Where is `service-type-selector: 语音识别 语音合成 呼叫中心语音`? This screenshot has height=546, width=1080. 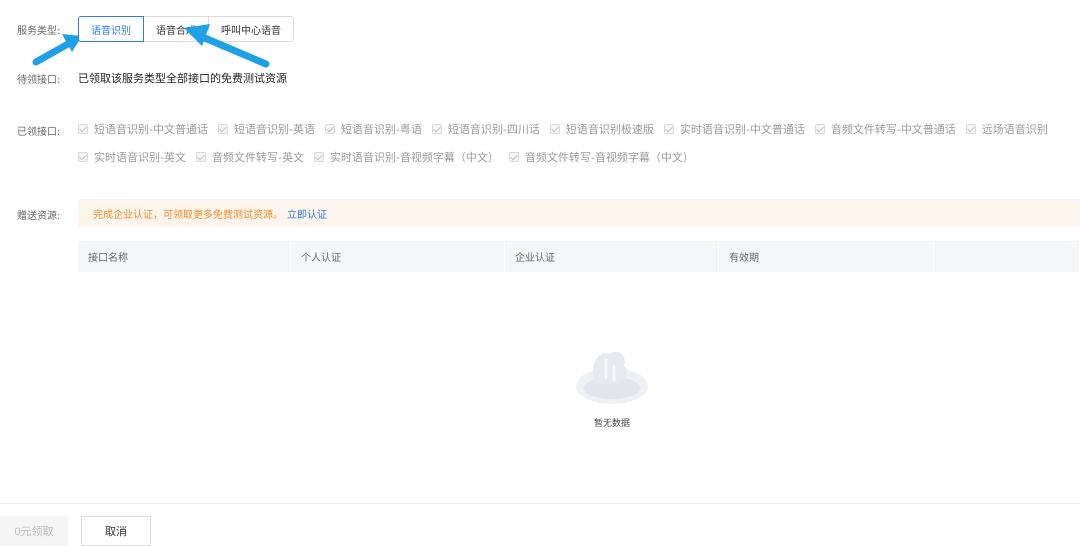
service-type-selector: 语音识别 语音合成 呼叫中心语音 is located at coordinates (186, 29).